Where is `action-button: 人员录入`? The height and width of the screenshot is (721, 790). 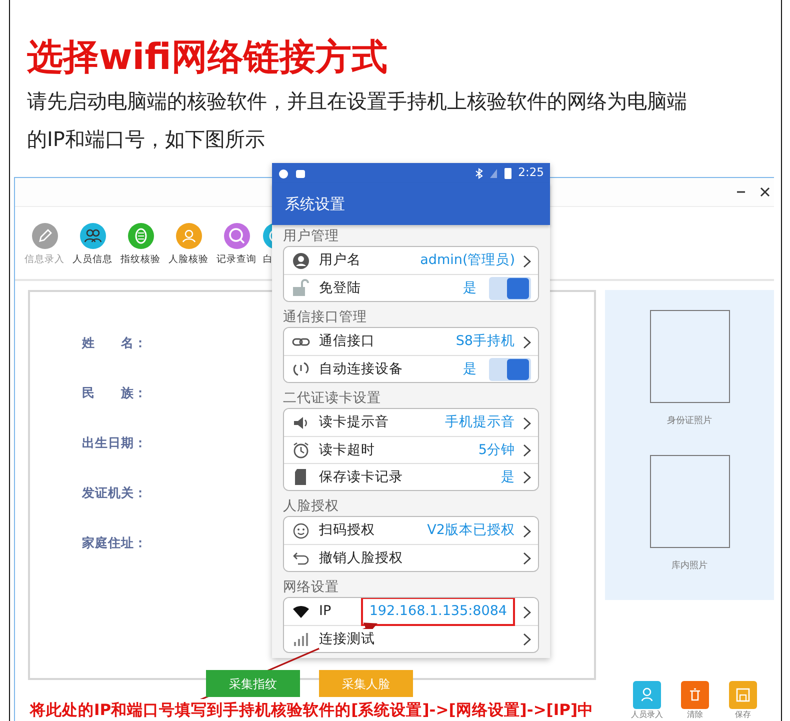 action-button: 人员录入 is located at coordinates (647, 700).